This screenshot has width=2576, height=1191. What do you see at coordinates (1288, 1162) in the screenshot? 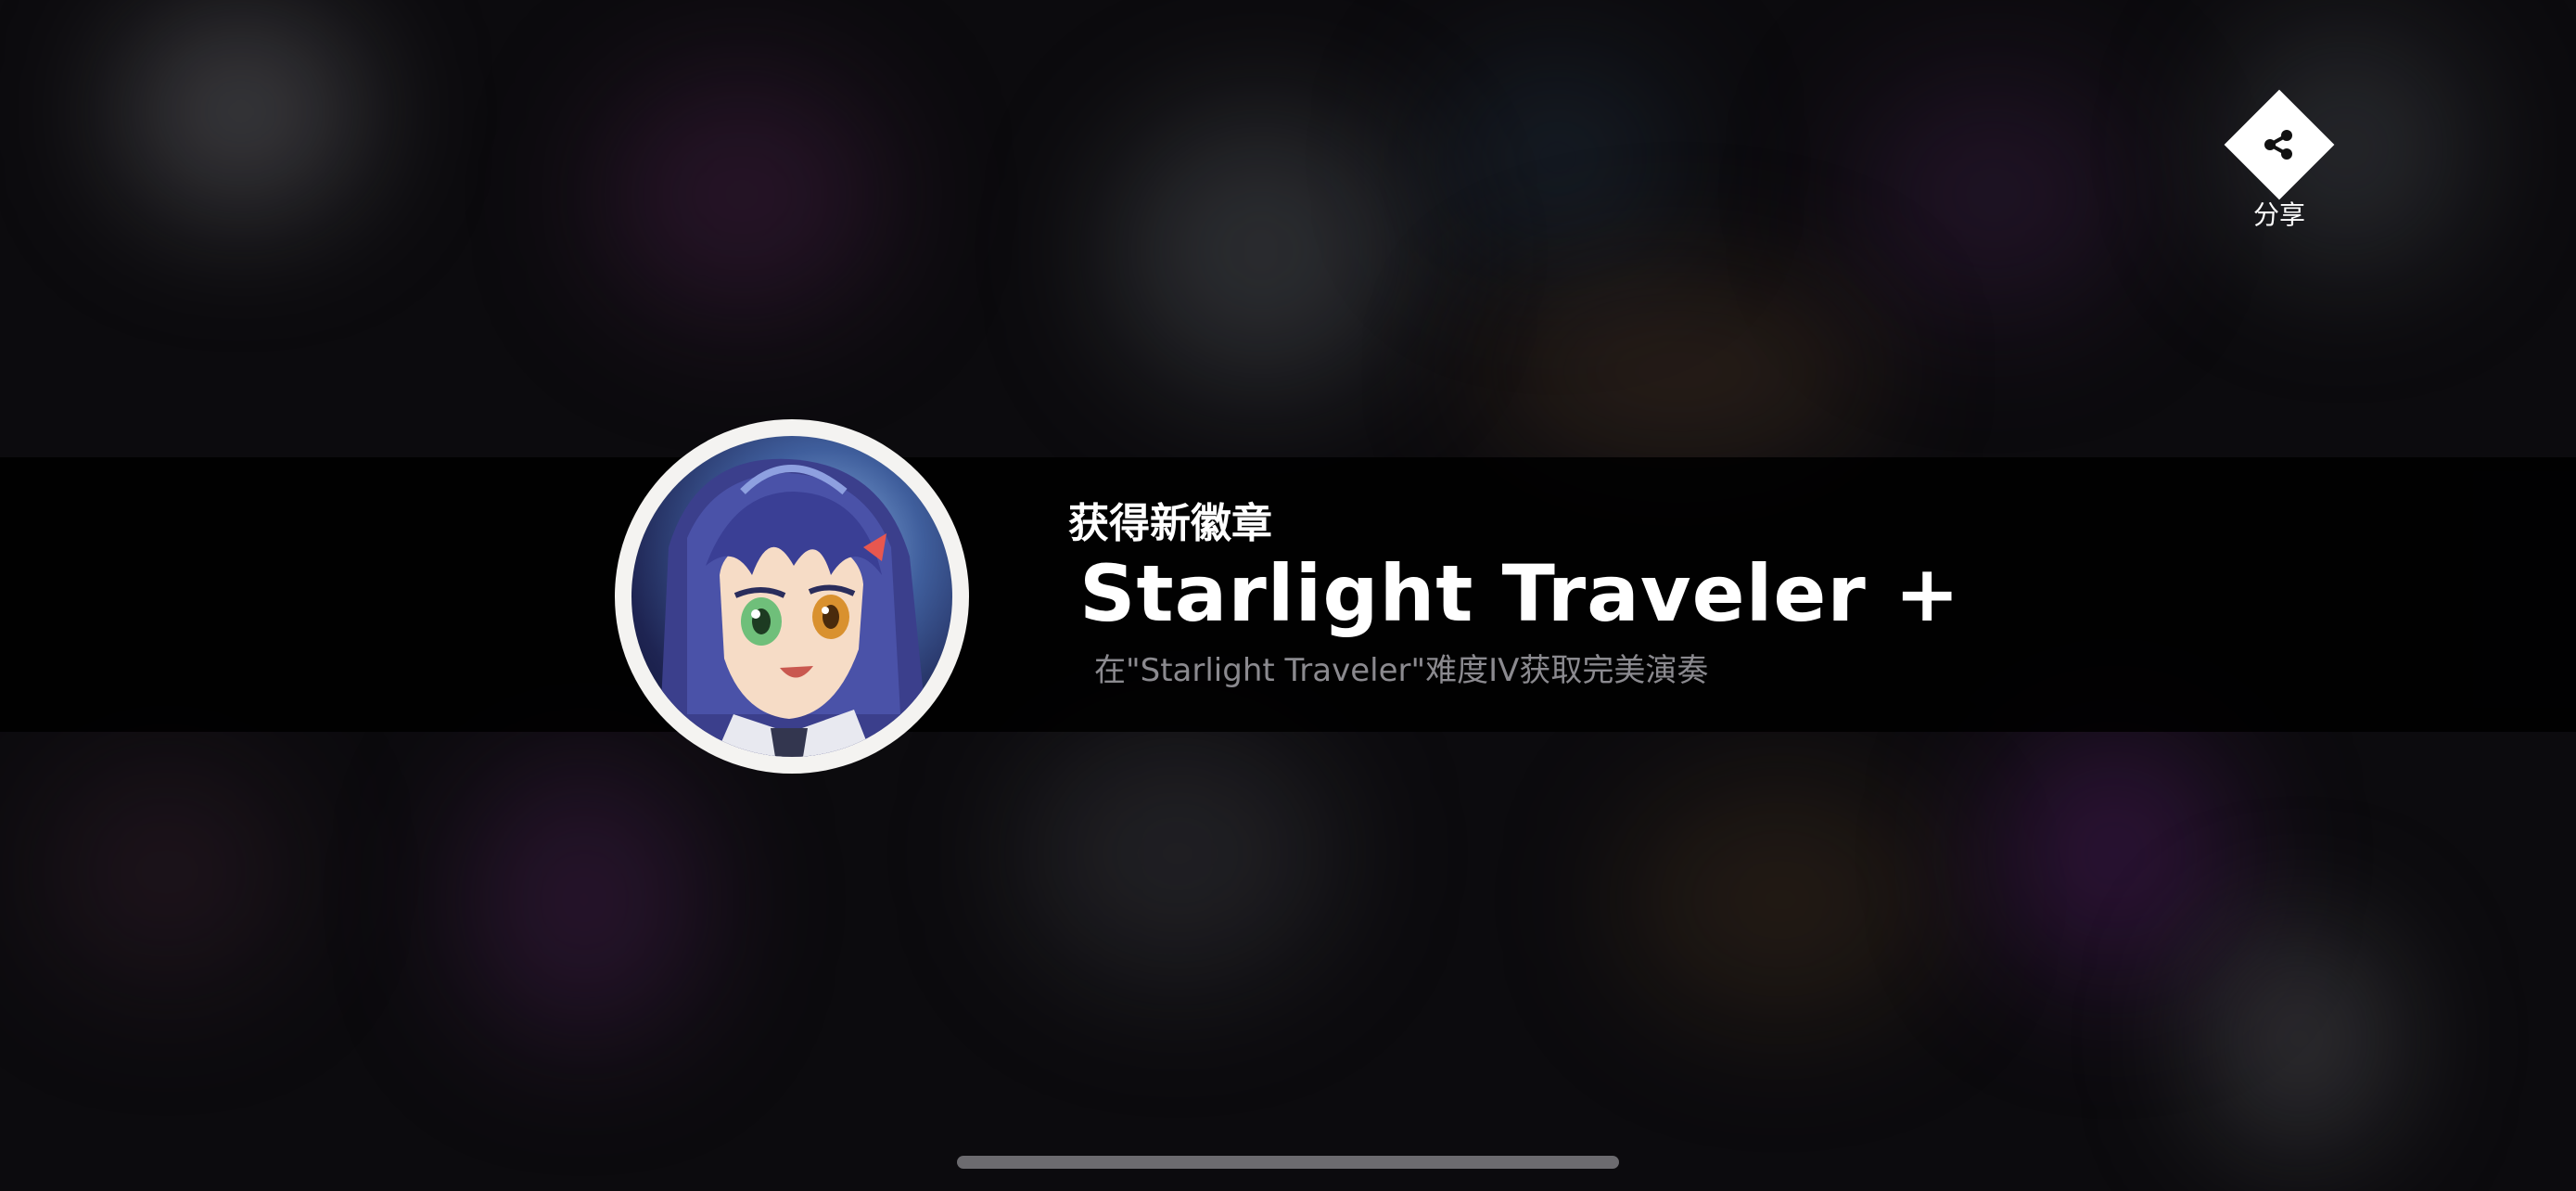
I see `home-indicator` at bounding box center [1288, 1162].